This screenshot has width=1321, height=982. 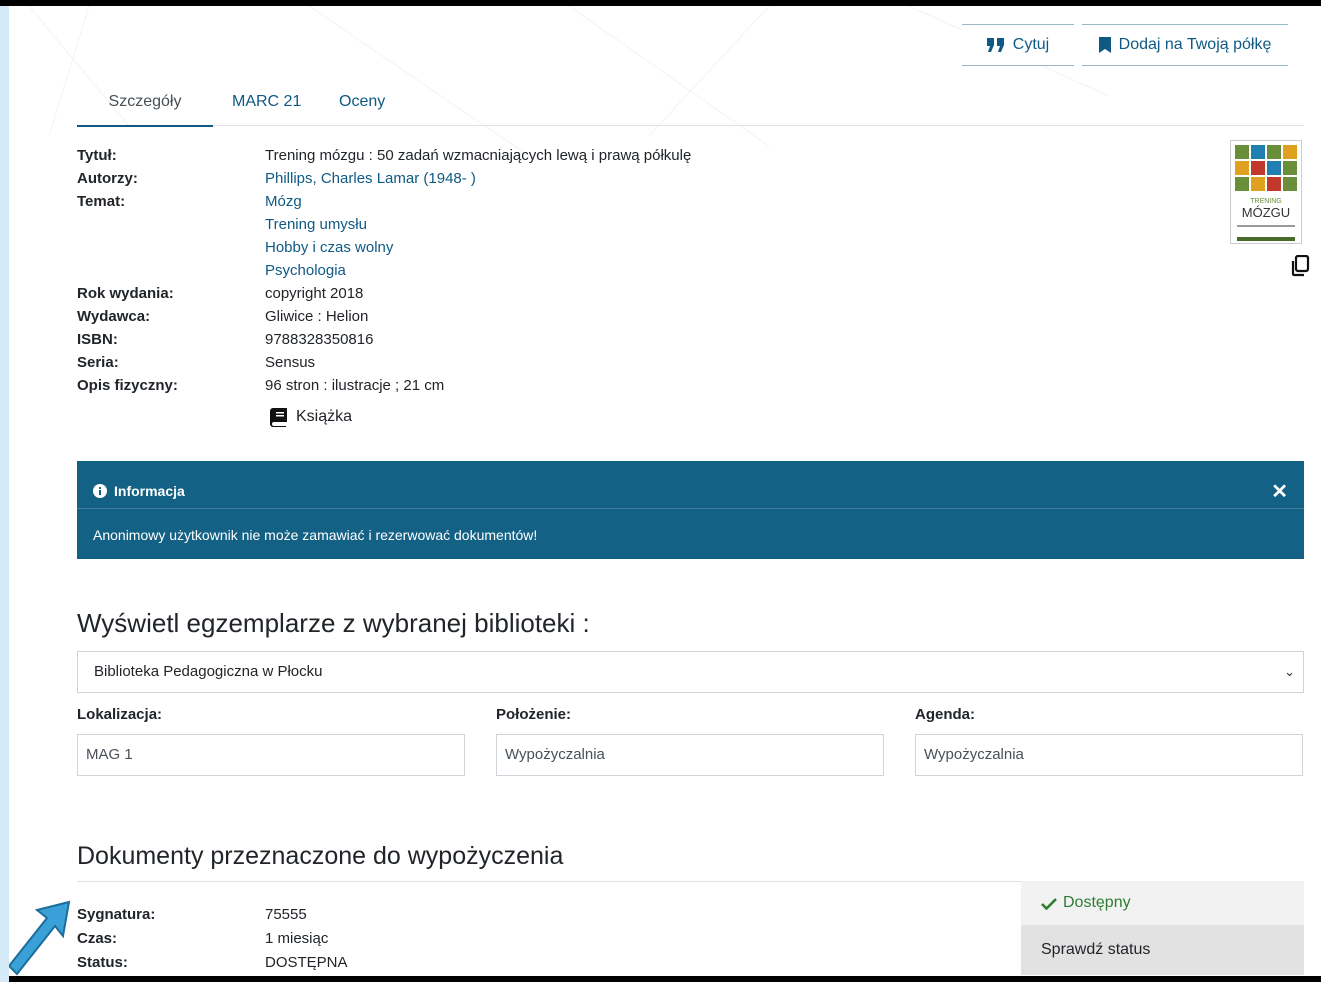 What do you see at coordinates (329, 247) in the screenshot?
I see `subject-link: Hobby i czas wolny` at bounding box center [329, 247].